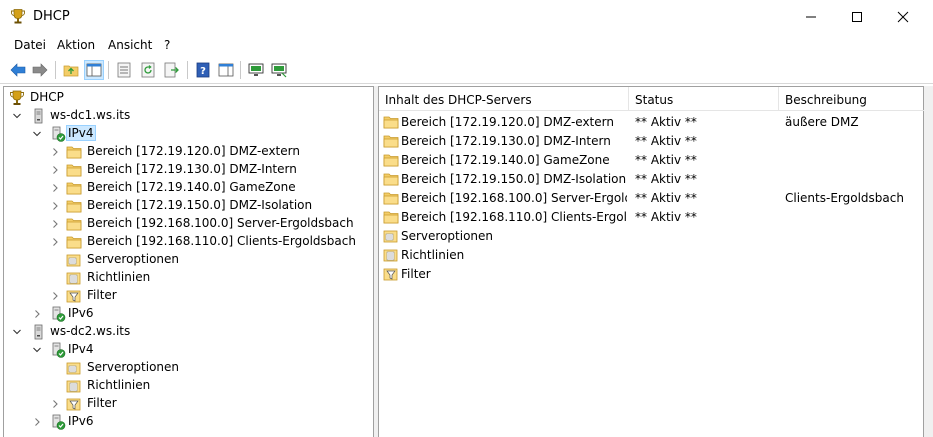 The width and height of the screenshot is (933, 437). I want to click on toolbar: ?, so click(466, 70).